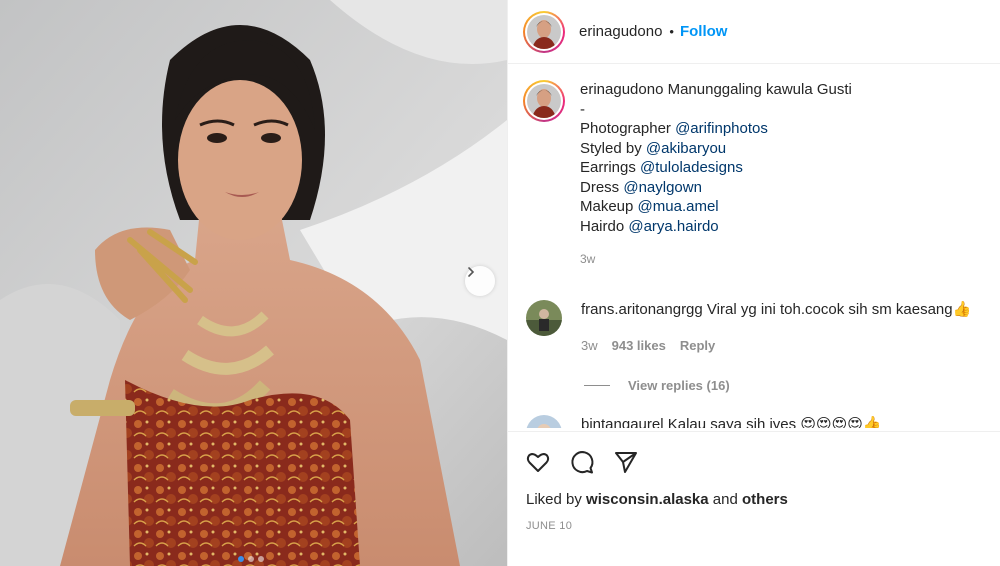  What do you see at coordinates (674, 128) in the screenshot?
I see `caption-line: Photographer @arifinphotos` at bounding box center [674, 128].